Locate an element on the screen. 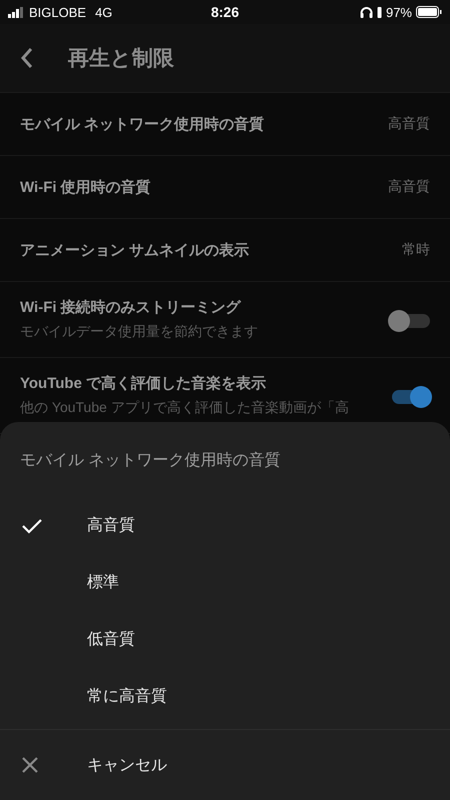 The width and height of the screenshot is (450, 800). toggle-switch is located at coordinates (409, 320).